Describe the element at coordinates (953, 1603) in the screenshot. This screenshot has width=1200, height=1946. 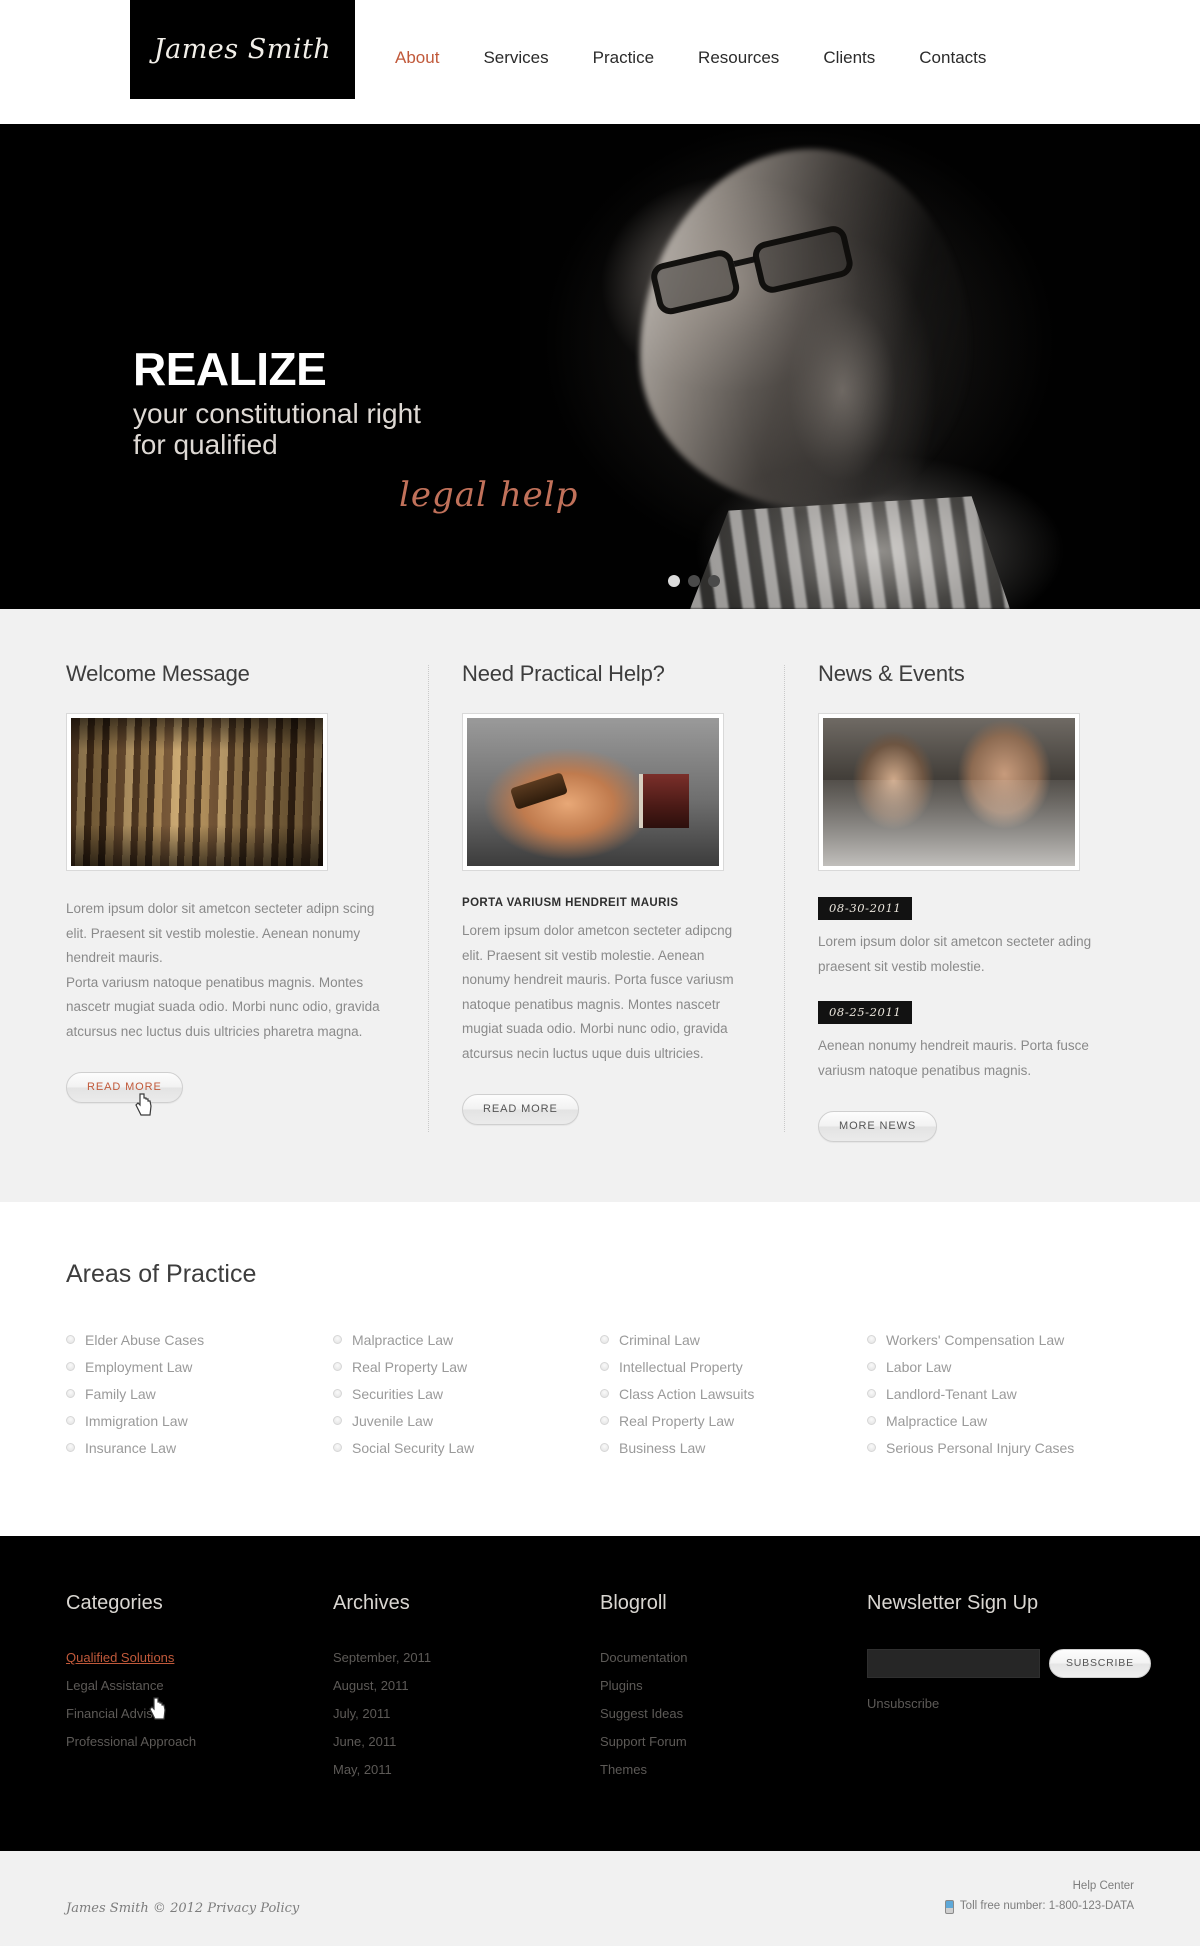
I see `footer-newsletter-title: Newsletter Sign Up` at that location.